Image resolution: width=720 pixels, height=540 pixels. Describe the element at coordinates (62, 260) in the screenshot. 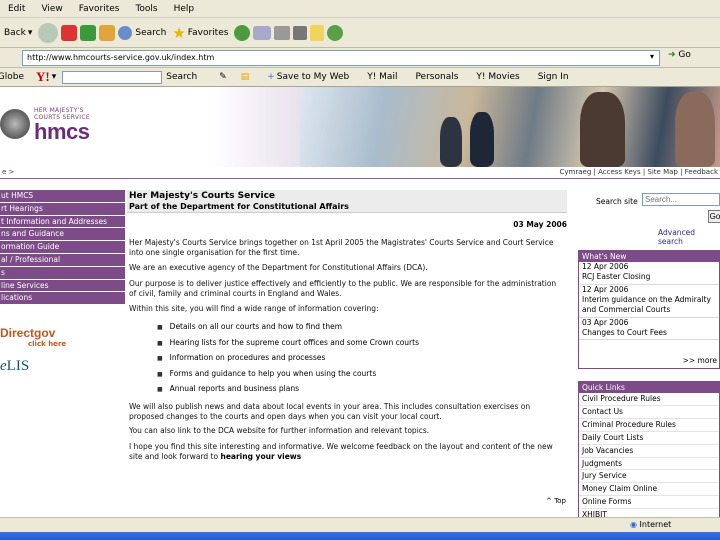

I see `nav-item-legal-professional: al / Professional` at that location.